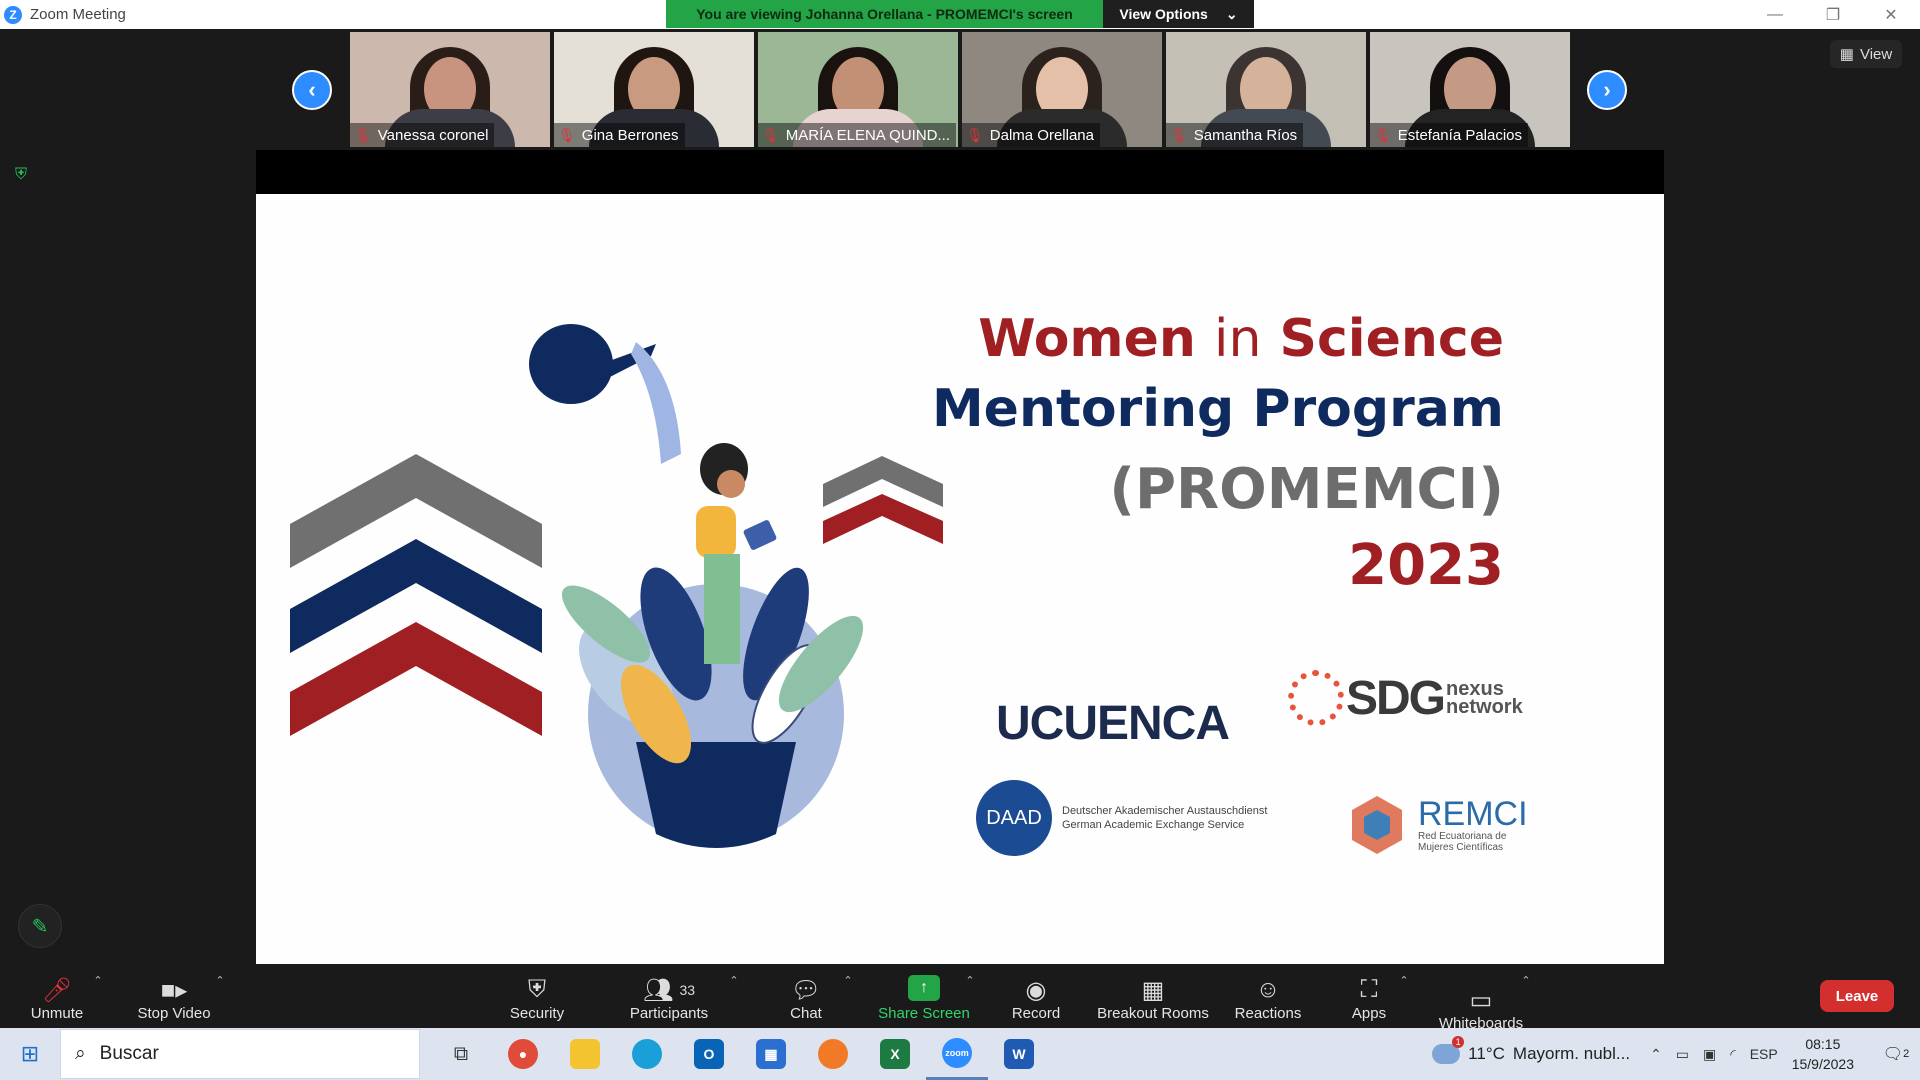 The height and width of the screenshot is (1080, 1920). I want to click on word-app: W, so click(1019, 1054).